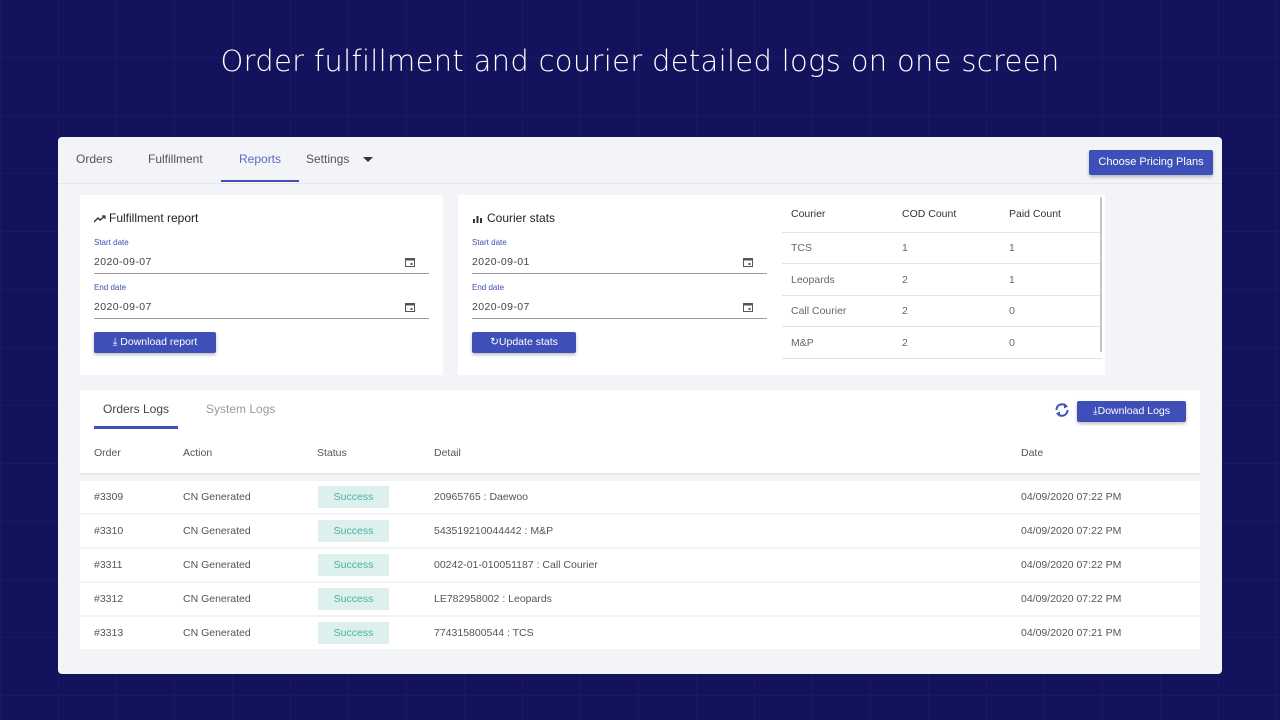 The height and width of the screenshot is (720, 1280). Describe the element at coordinates (109, 599) in the screenshot. I see `order-id: #3312` at that location.